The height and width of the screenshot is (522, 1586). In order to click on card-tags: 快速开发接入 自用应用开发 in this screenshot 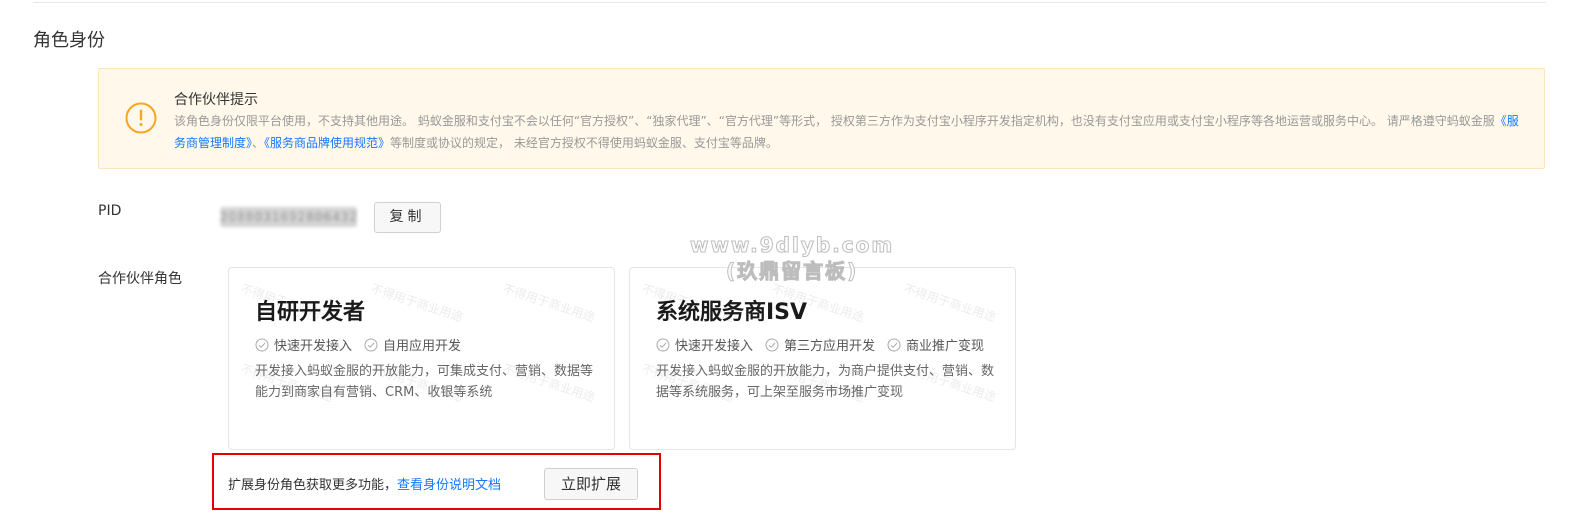, I will do `click(358, 344)`.